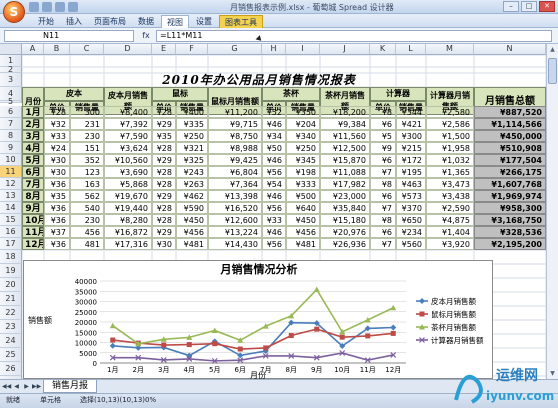 This screenshot has width=558, height=408. What do you see at coordinates (128, 172) in the screenshot?
I see `data-cell: ¥3,690` at bounding box center [128, 172].